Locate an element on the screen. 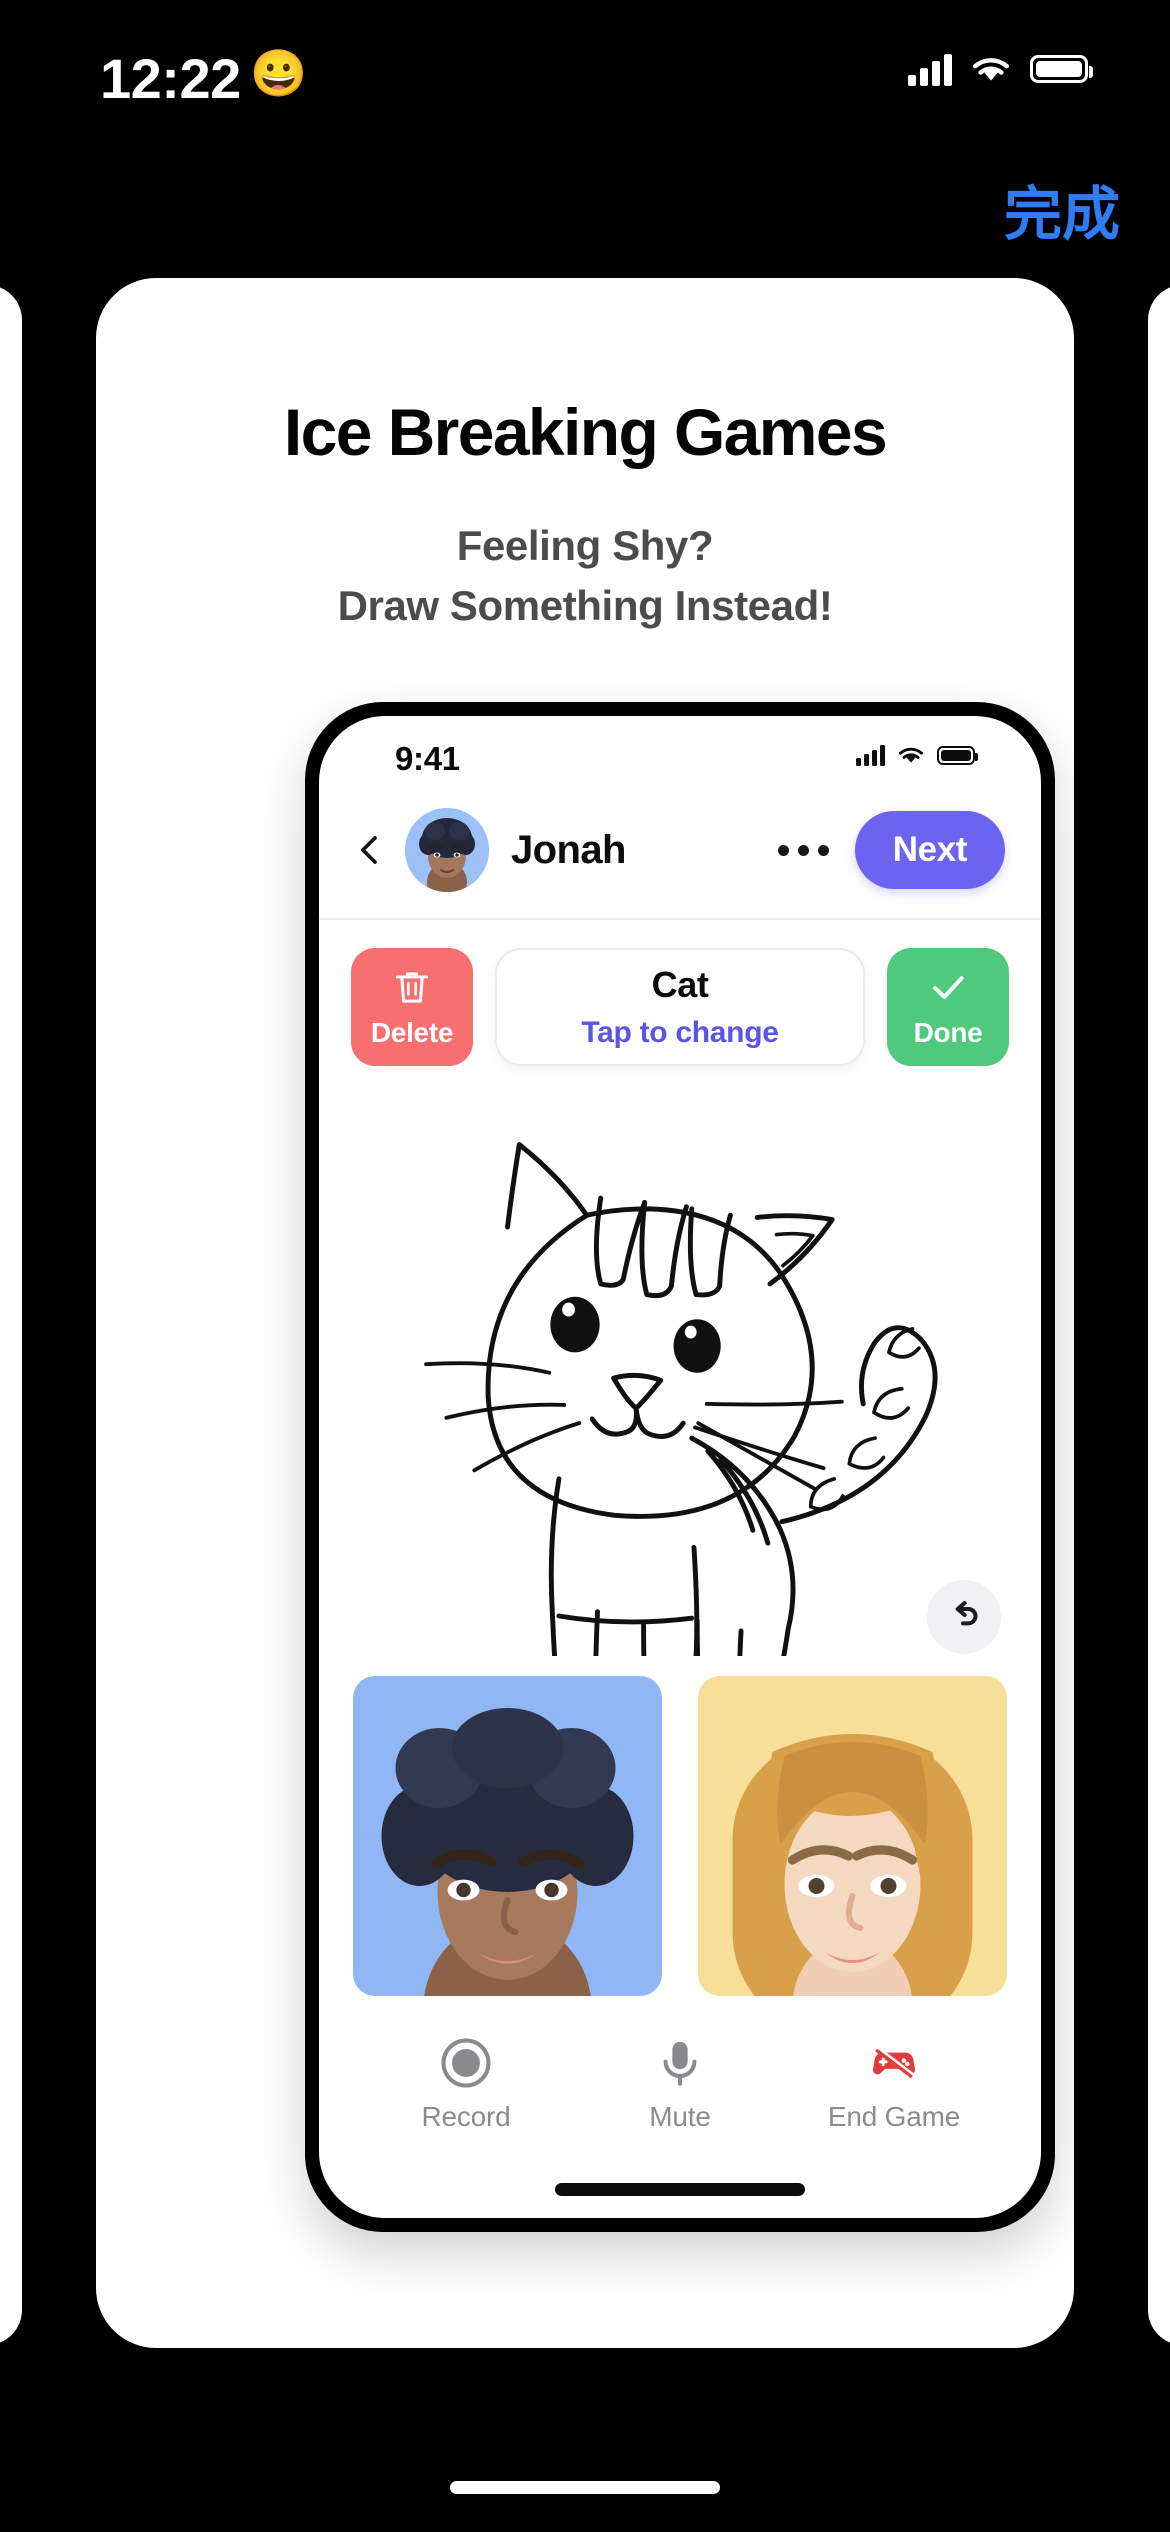 This screenshot has width=1170, height=2532. ellipsis-icon is located at coordinates (803, 850).